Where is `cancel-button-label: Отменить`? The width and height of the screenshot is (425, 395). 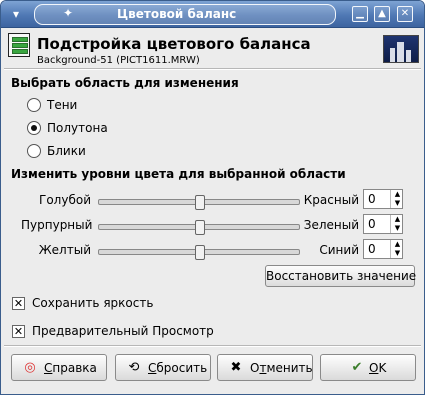
cancel-button-label: Отменить is located at coordinates (281, 368).